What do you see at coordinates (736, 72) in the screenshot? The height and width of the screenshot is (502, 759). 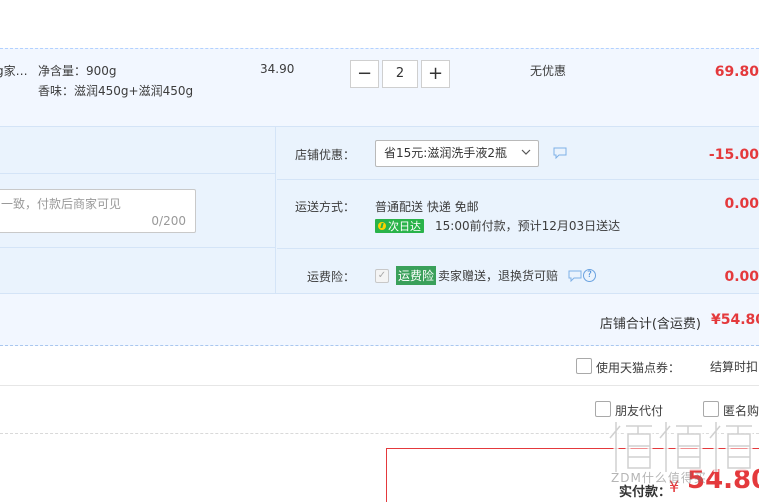 I see `item-subtotal: 69.80` at bounding box center [736, 72].